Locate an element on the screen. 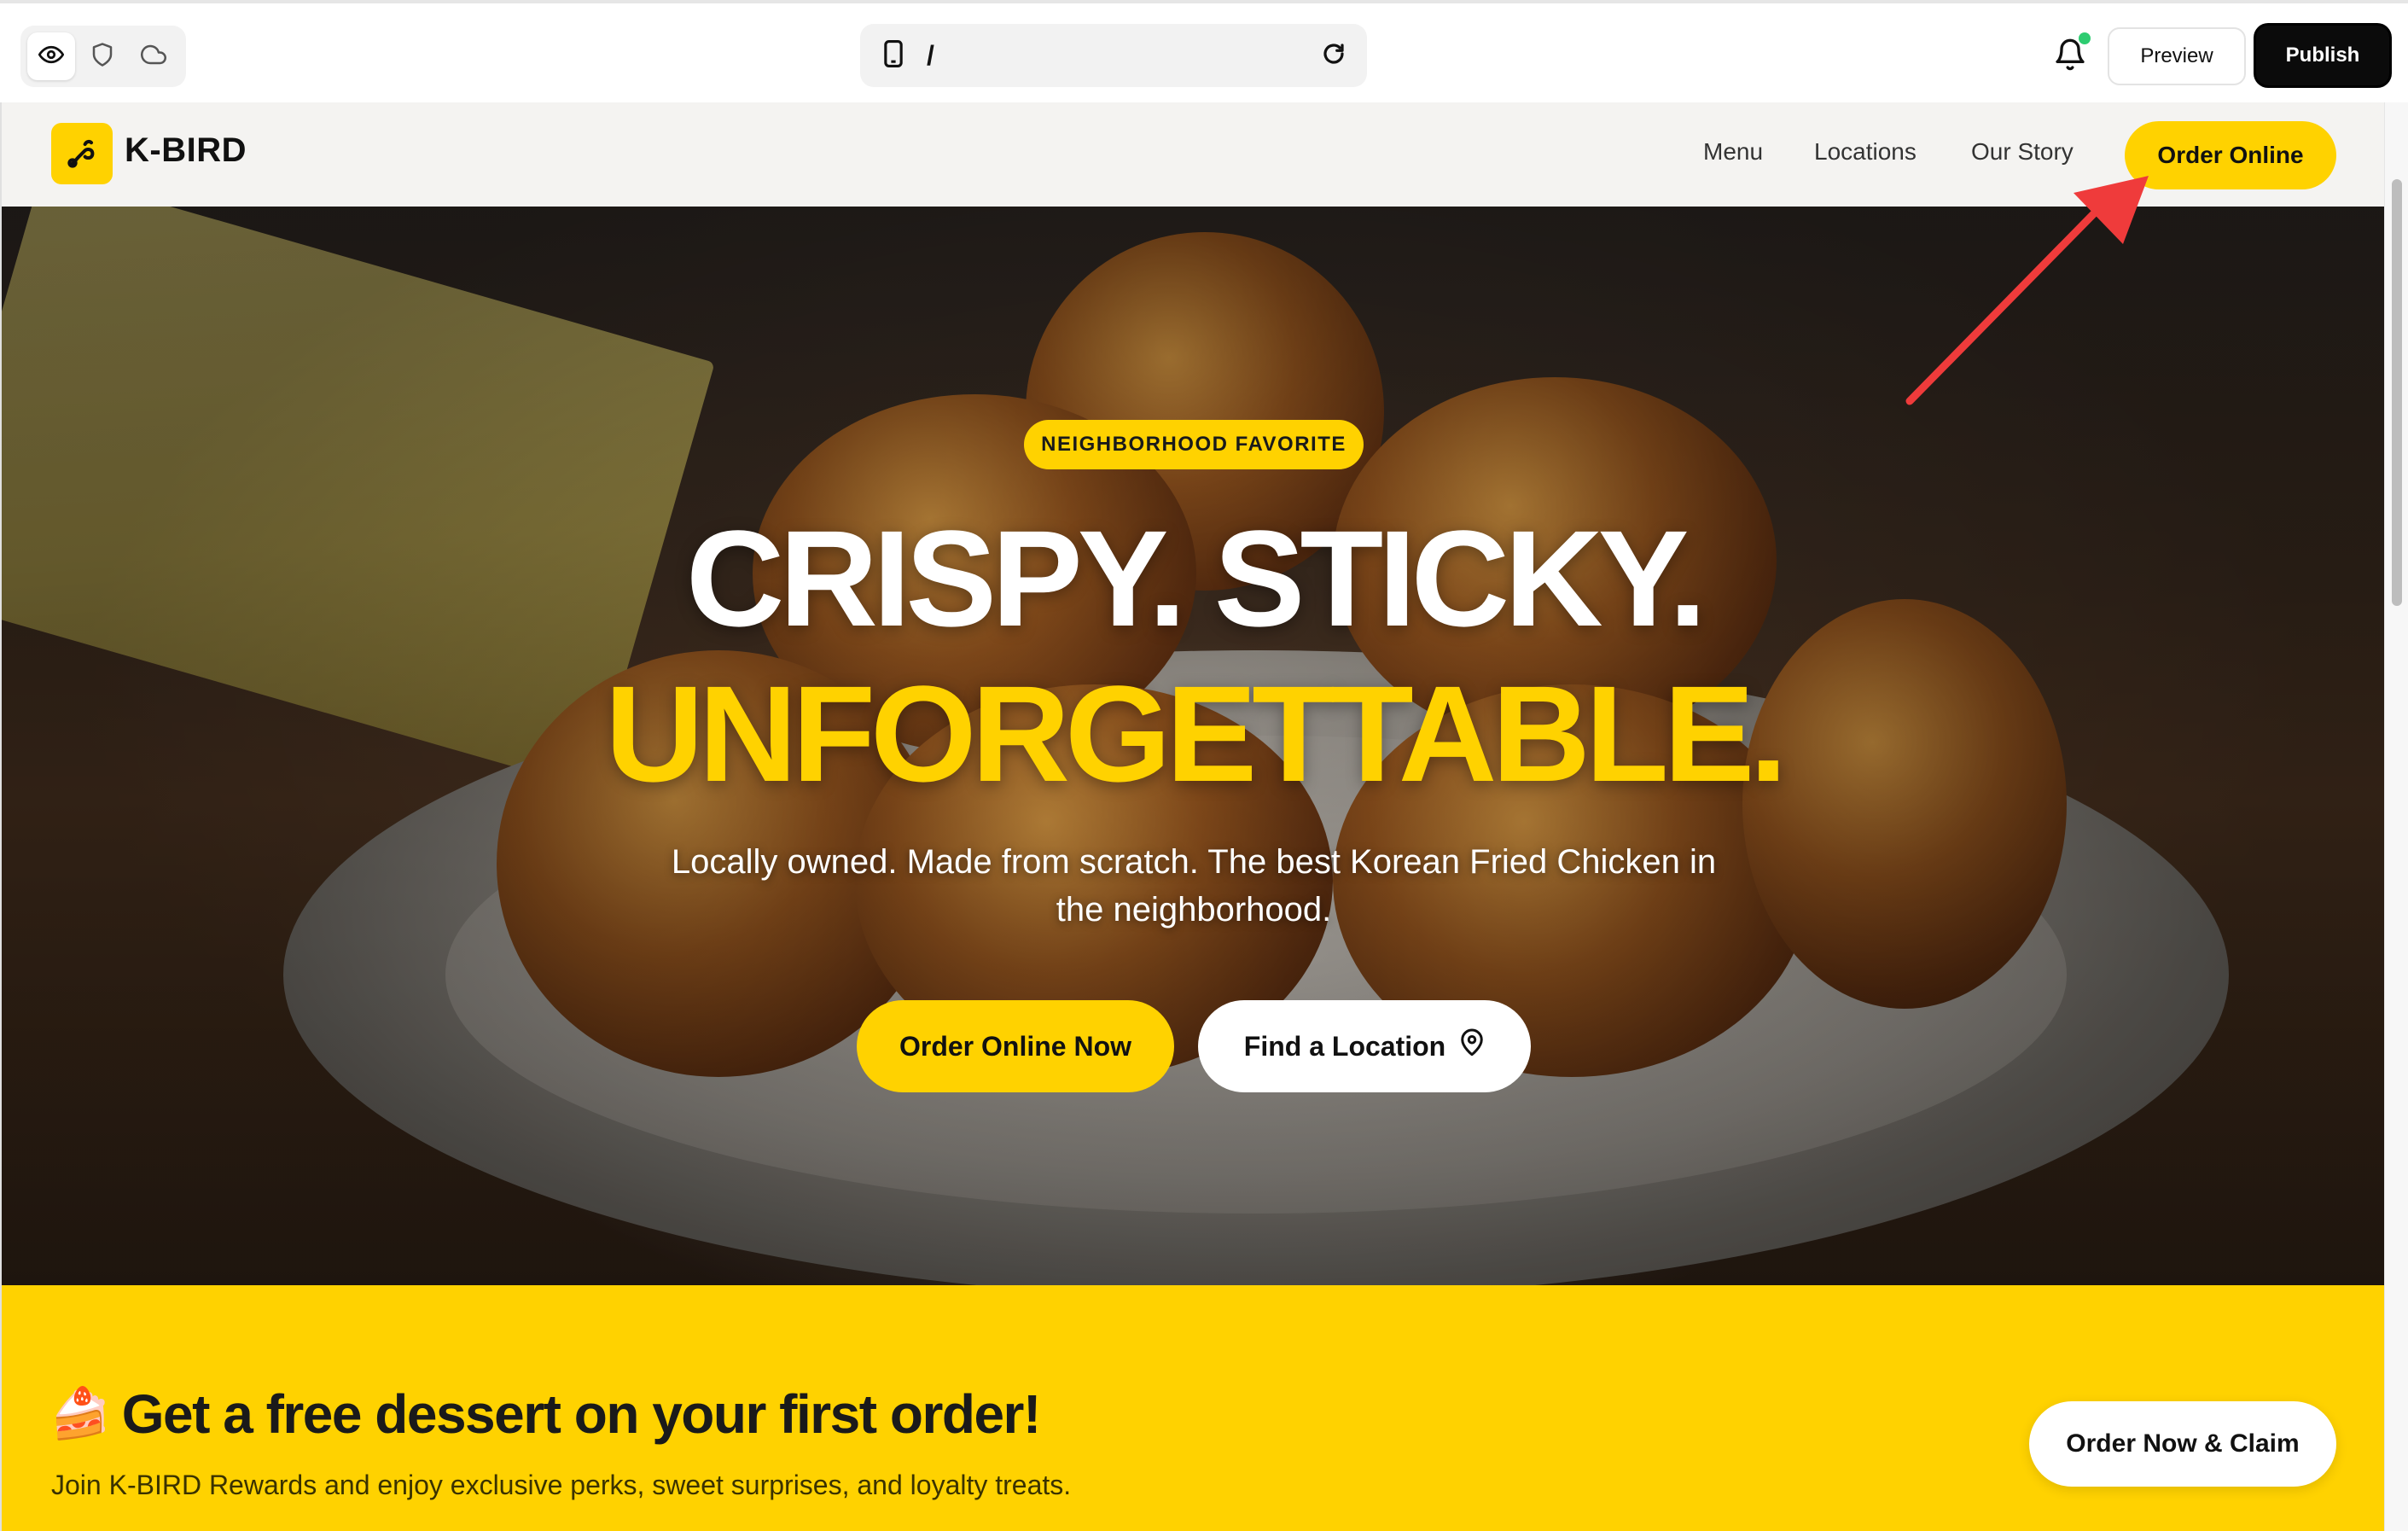  find-location-button: Find a Location is located at coordinates (1364, 1046).